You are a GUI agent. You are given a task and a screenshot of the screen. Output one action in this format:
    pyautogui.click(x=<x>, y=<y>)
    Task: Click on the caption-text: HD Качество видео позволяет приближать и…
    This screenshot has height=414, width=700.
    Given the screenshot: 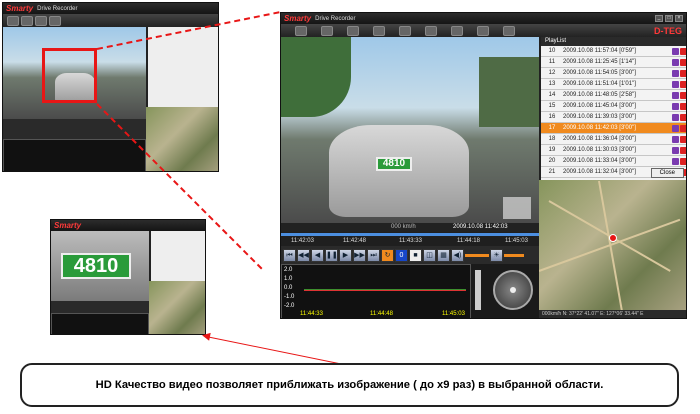 What is the action you would take?
    pyautogui.click(x=349, y=385)
    